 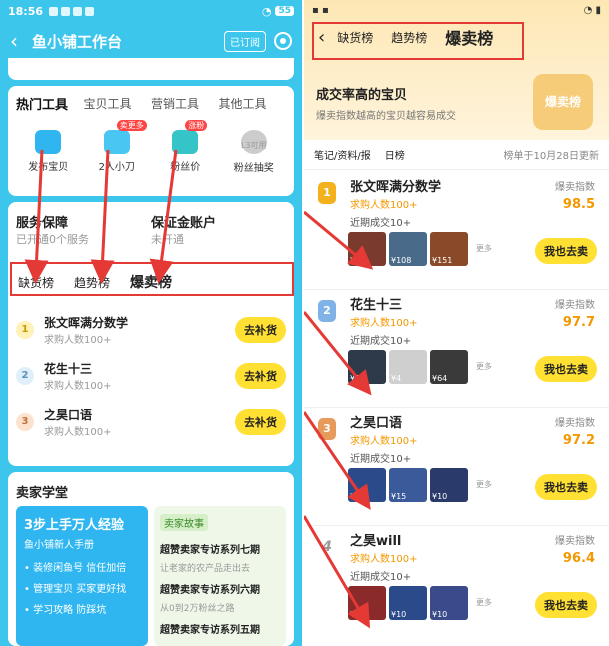 I want to click on promo-item: • 学习攻略 防踩坑, so click(x=65, y=610).